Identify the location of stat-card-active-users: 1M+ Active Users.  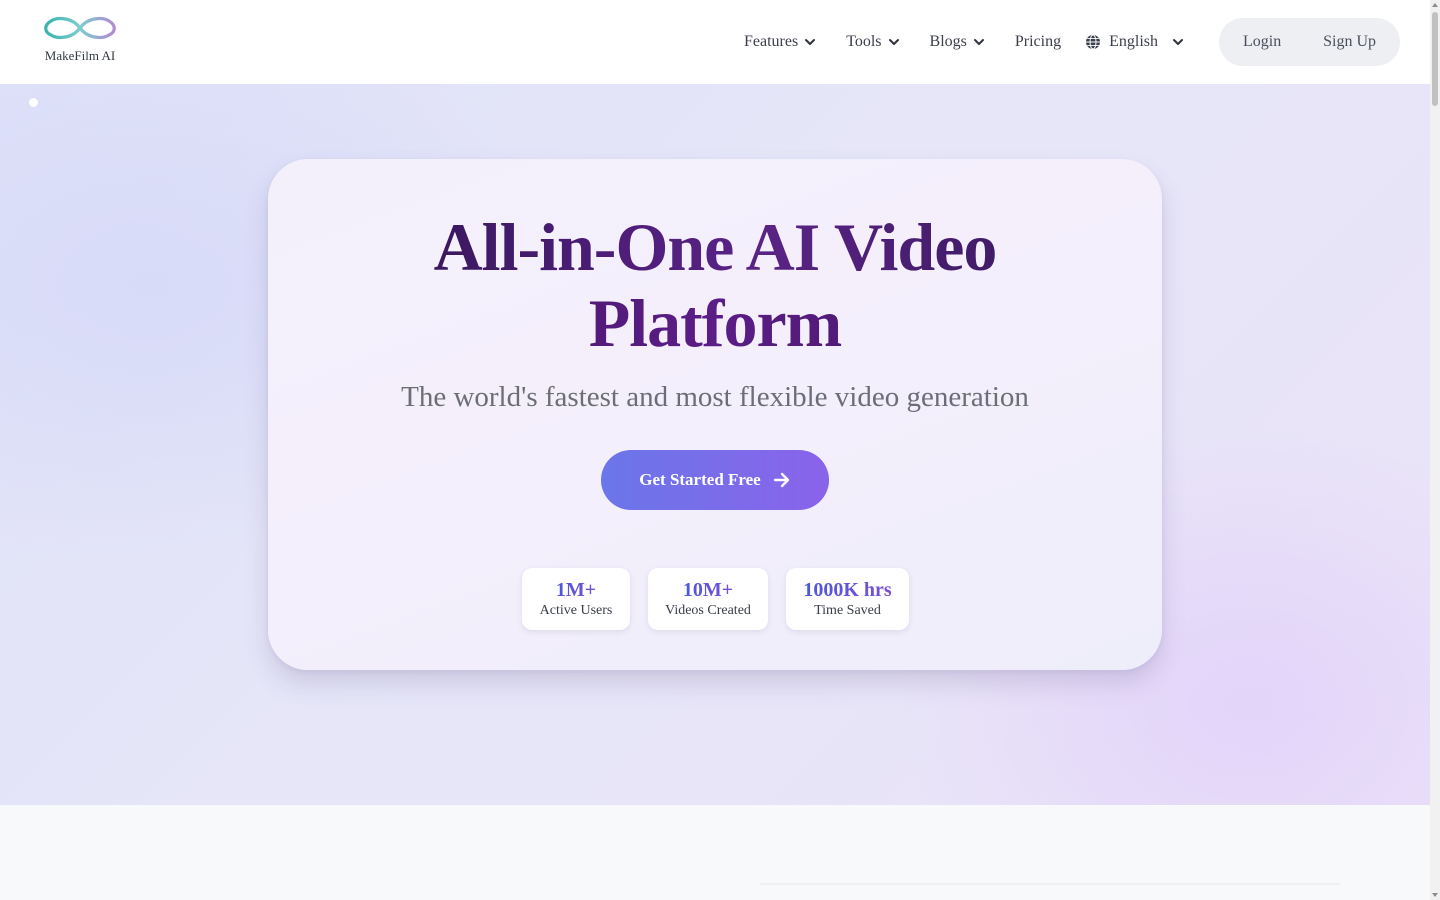
(576, 599).